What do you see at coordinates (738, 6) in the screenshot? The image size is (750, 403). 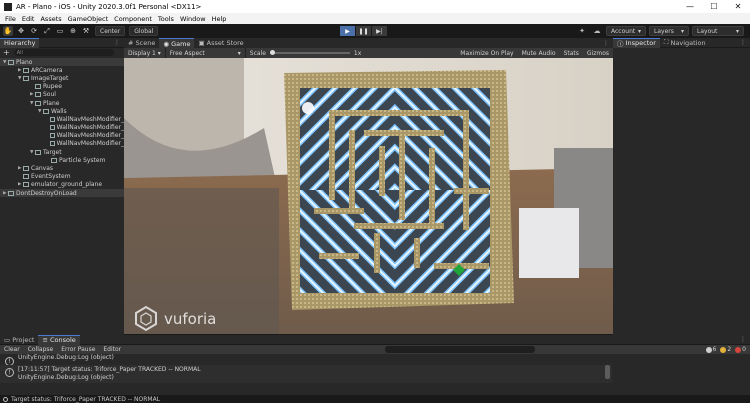 I see `close-button: ✕` at bounding box center [738, 6].